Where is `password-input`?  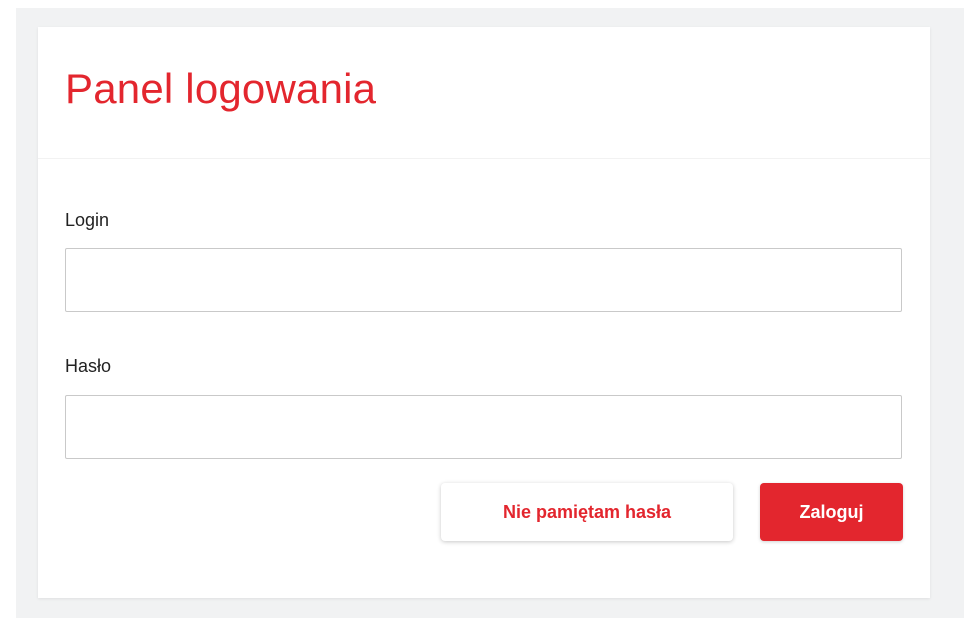
password-input is located at coordinates (483, 427).